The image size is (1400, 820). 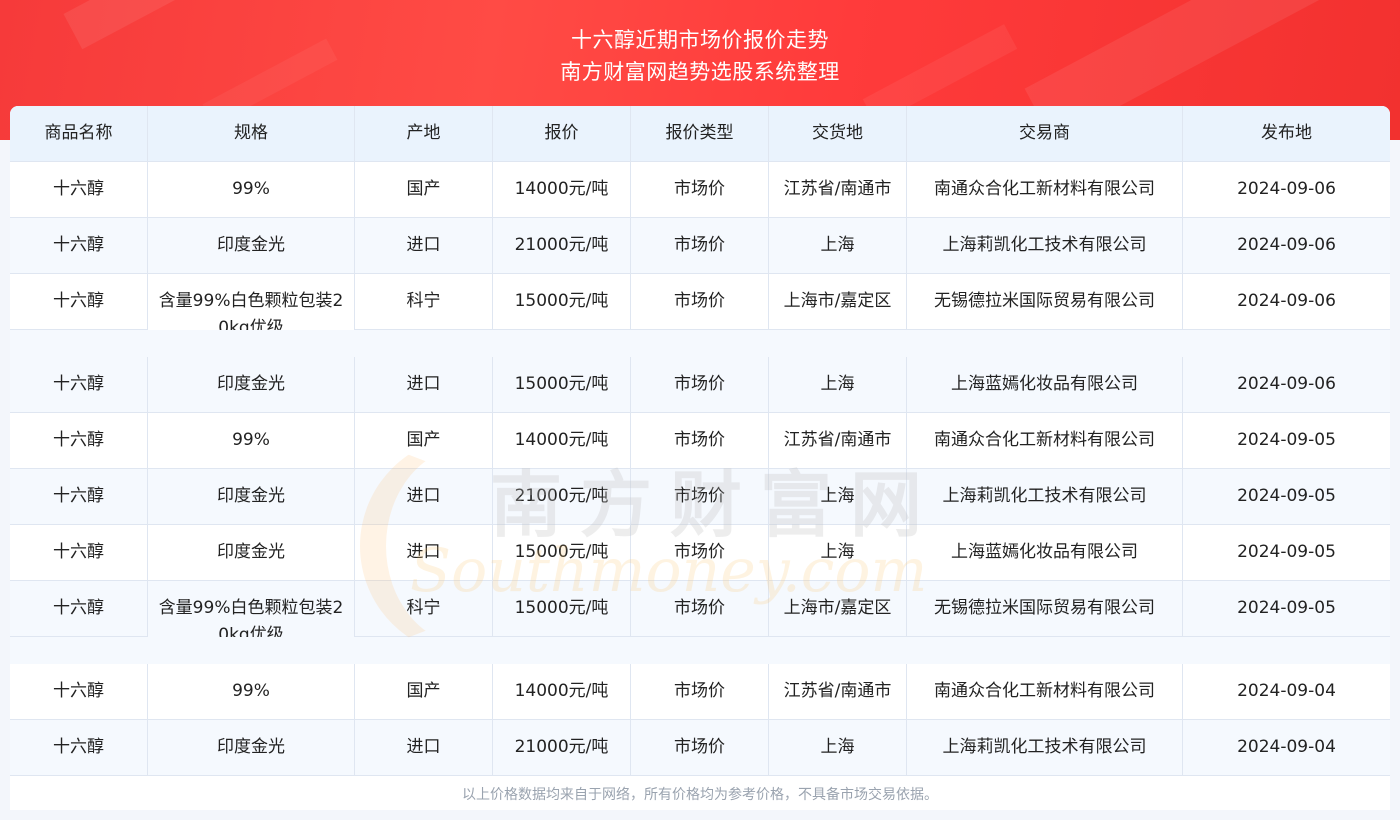 What do you see at coordinates (1286, 134) in the screenshot?
I see `column-header: 发布地` at bounding box center [1286, 134].